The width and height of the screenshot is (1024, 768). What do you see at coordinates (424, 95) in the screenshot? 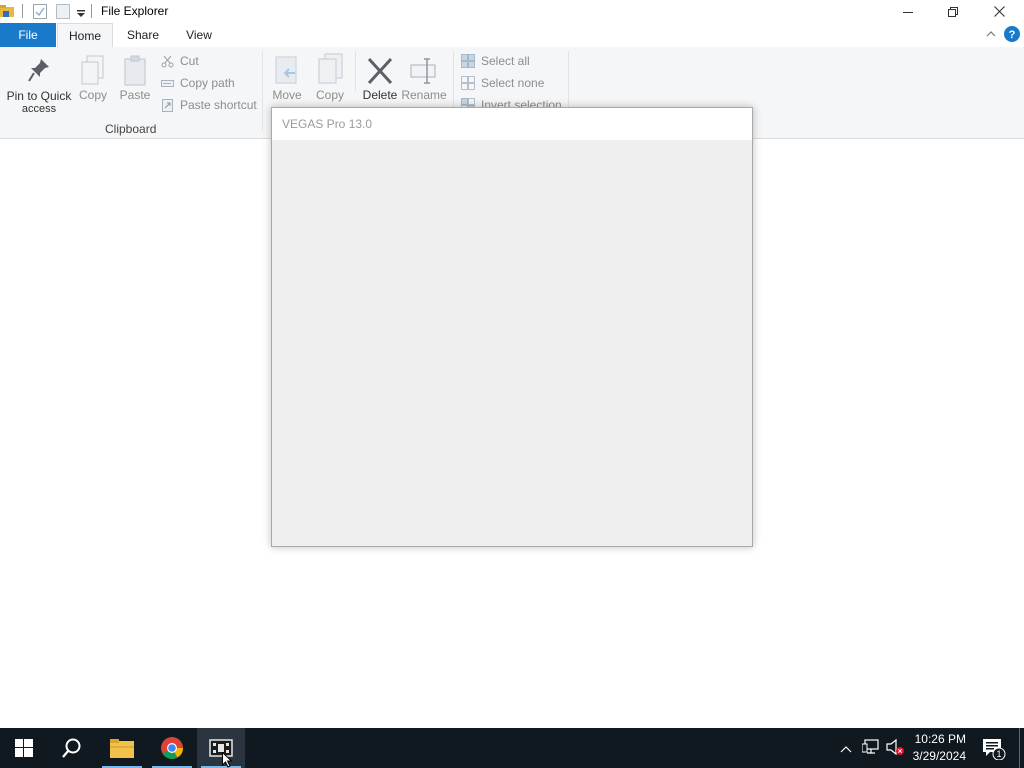
I see `rename-label: Rename` at bounding box center [424, 95].